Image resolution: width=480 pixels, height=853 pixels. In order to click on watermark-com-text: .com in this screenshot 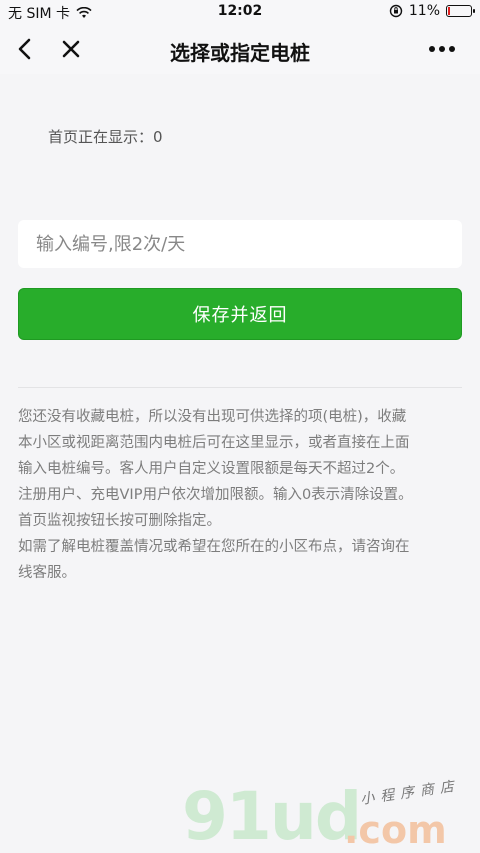, I will do `click(395, 830)`.